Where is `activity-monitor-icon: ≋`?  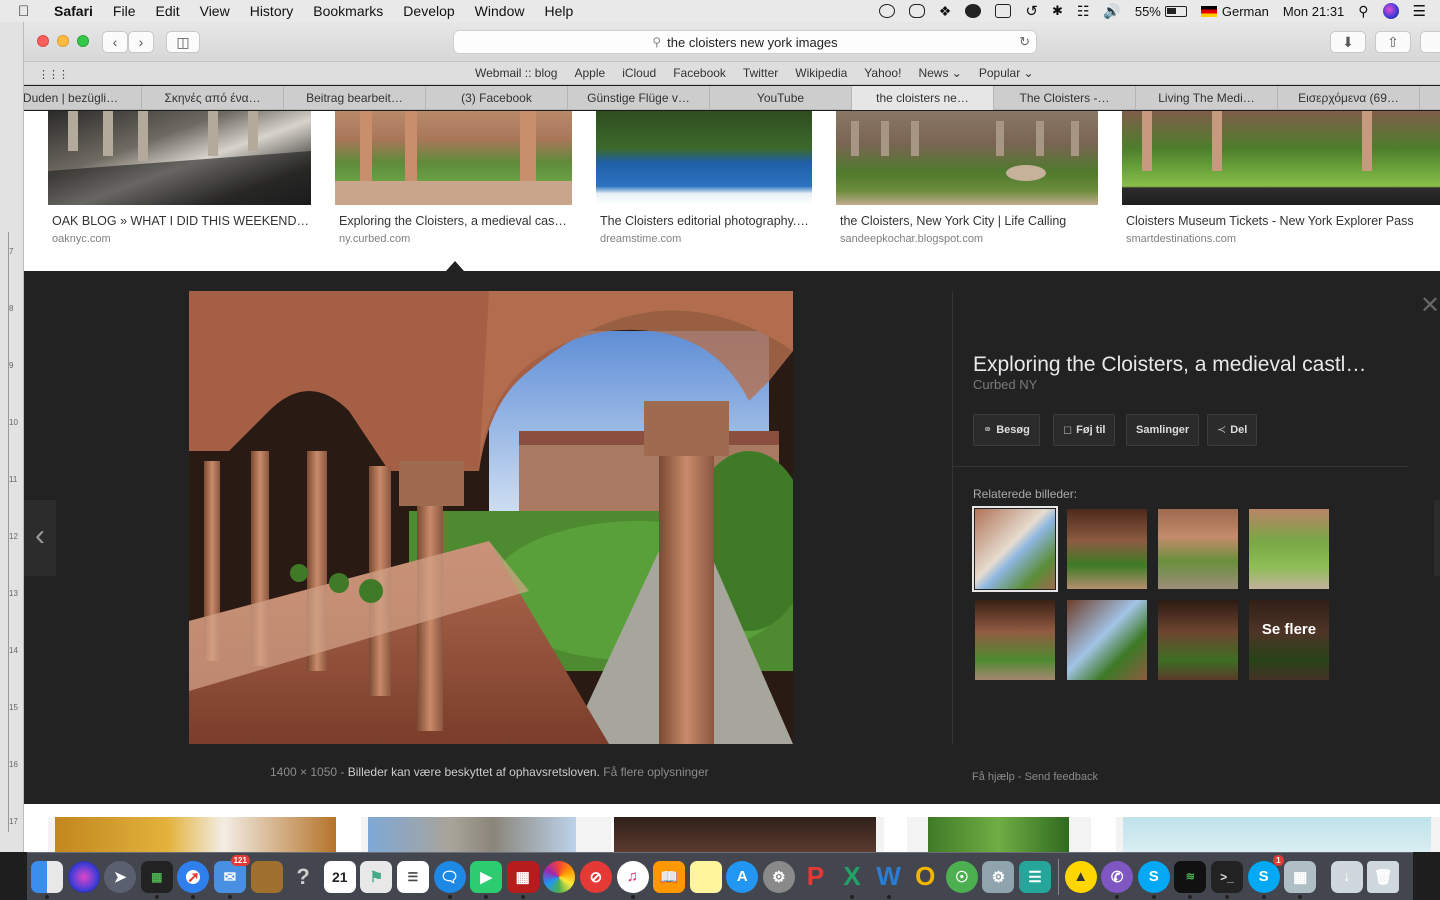 activity-monitor-icon: ≋ is located at coordinates (1190, 879).